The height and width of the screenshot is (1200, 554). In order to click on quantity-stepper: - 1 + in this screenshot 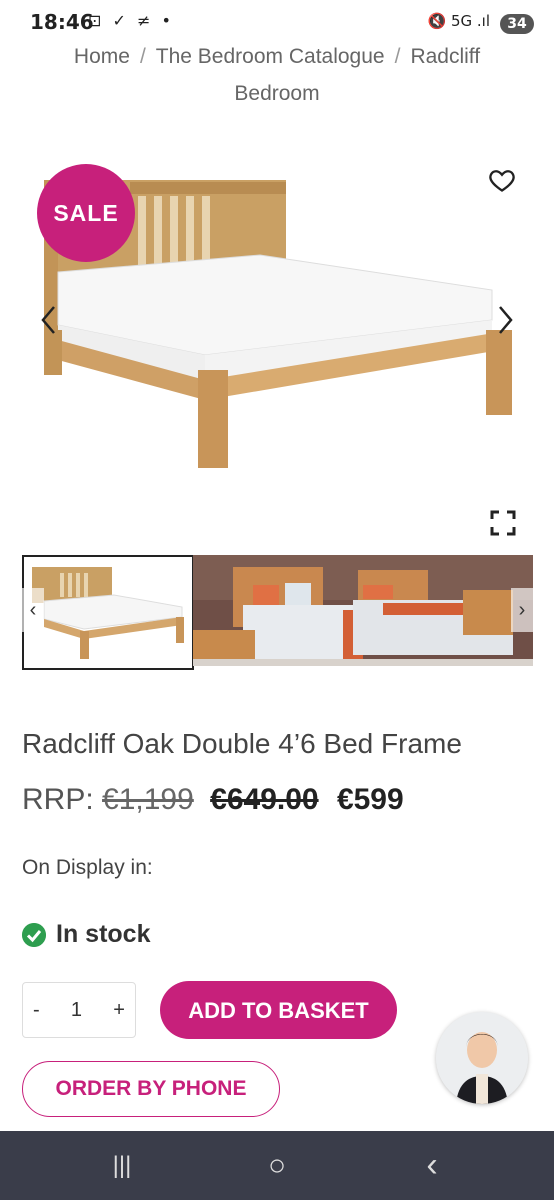, I will do `click(79, 1010)`.